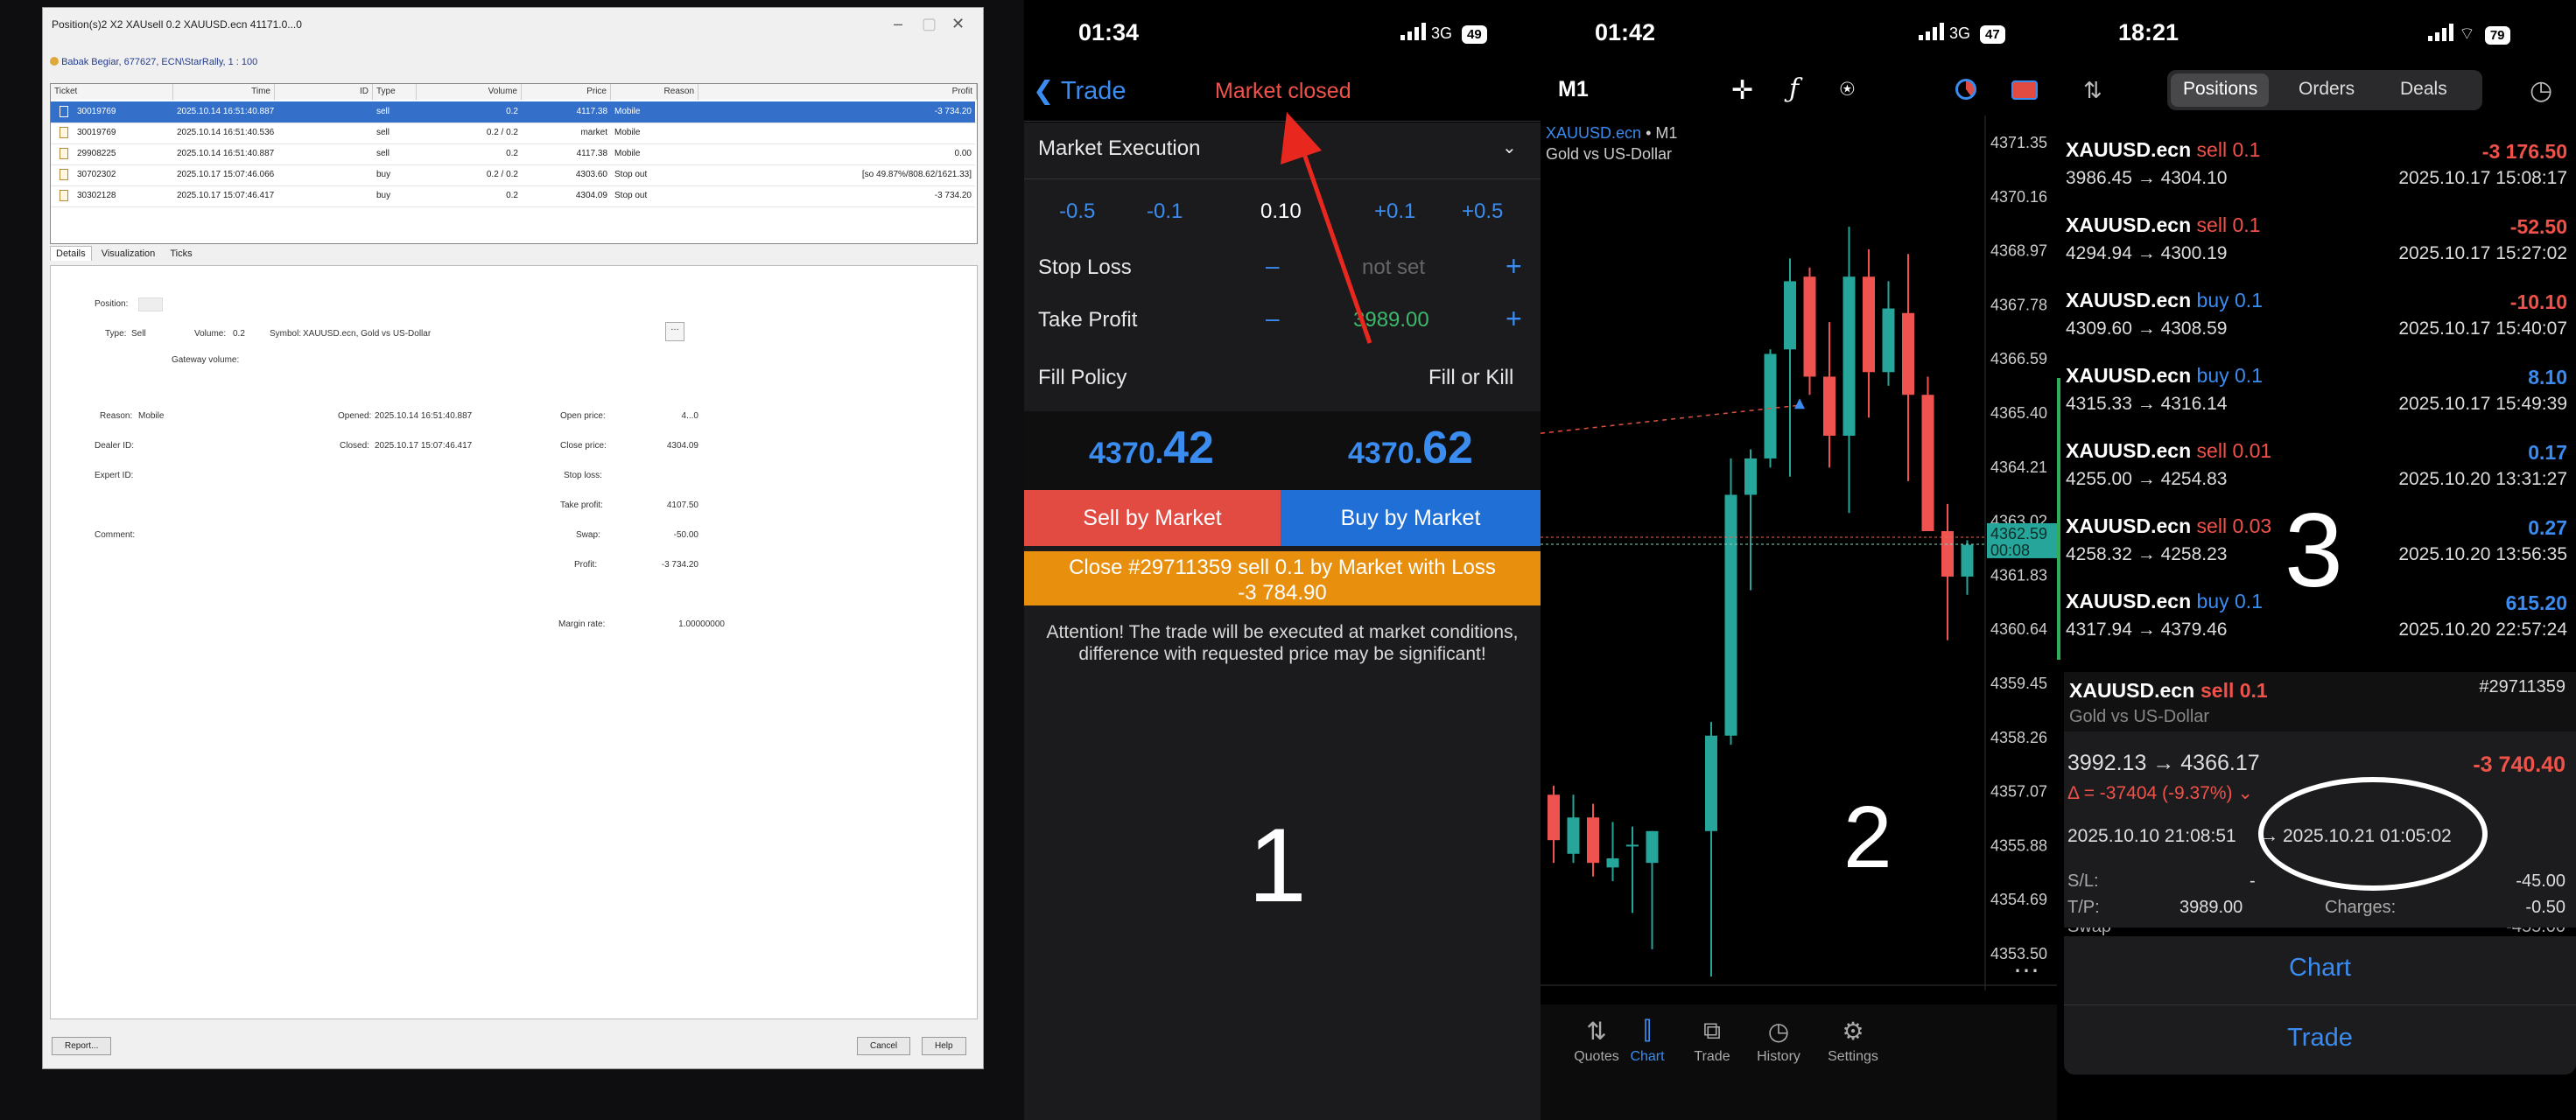  I want to click on table-cell-volume: 0.2 / 0.2, so click(502, 132).